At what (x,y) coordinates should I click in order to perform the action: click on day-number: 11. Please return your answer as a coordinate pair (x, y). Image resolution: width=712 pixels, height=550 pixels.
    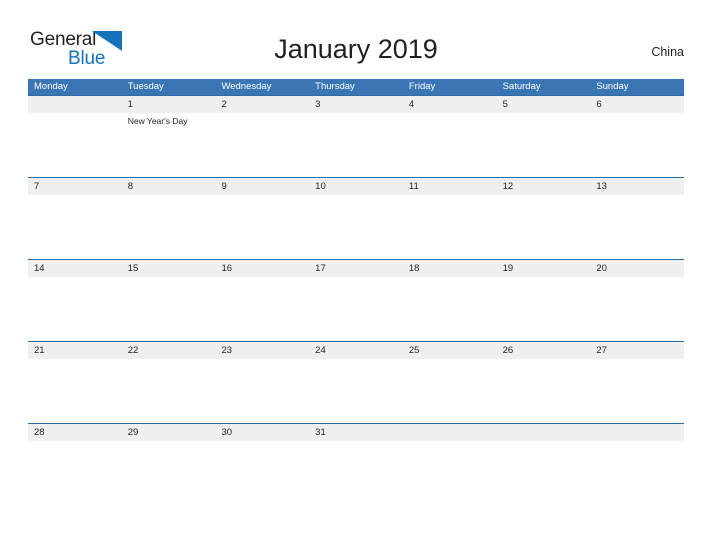
    Looking at the image, I should click on (450, 186).